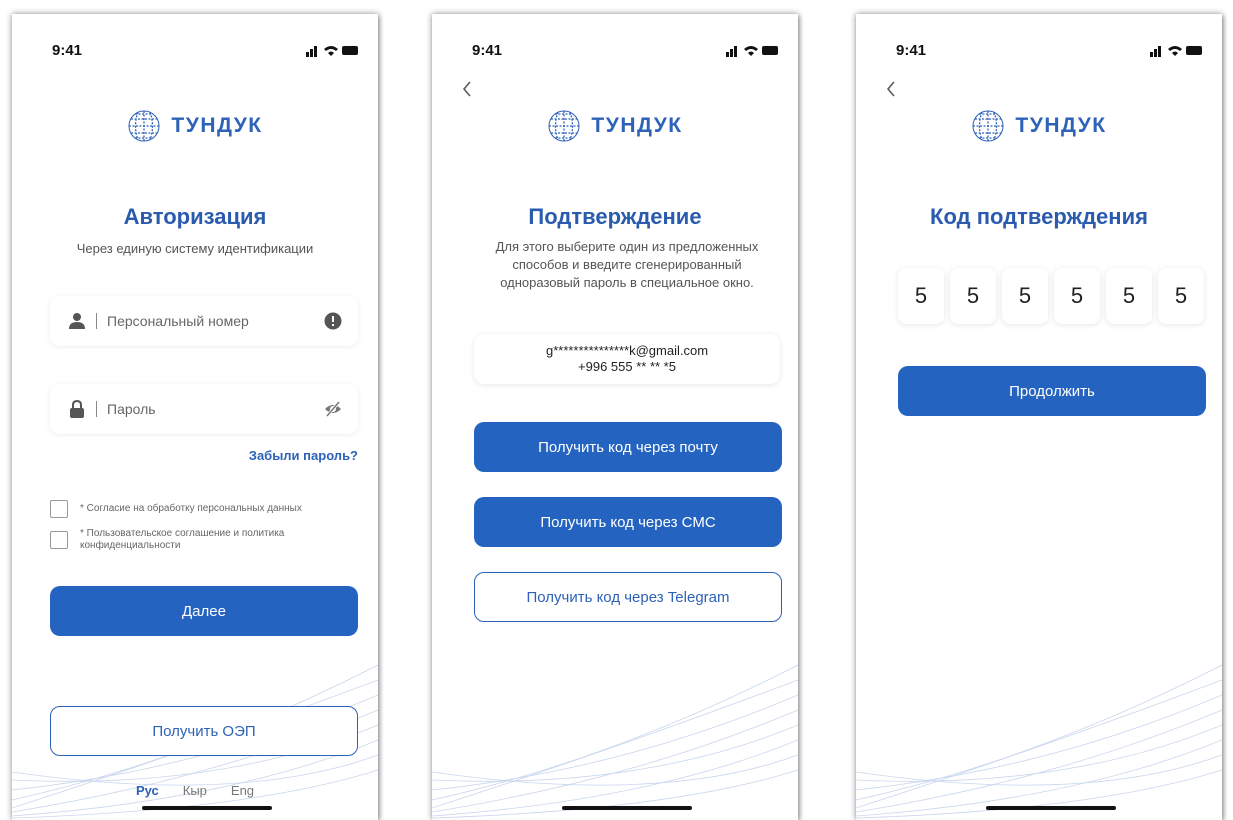 The width and height of the screenshot is (1233, 820). What do you see at coordinates (628, 522) in the screenshot?
I see `get-code-sms-button: Получить код через СМС` at bounding box center [628, 522].